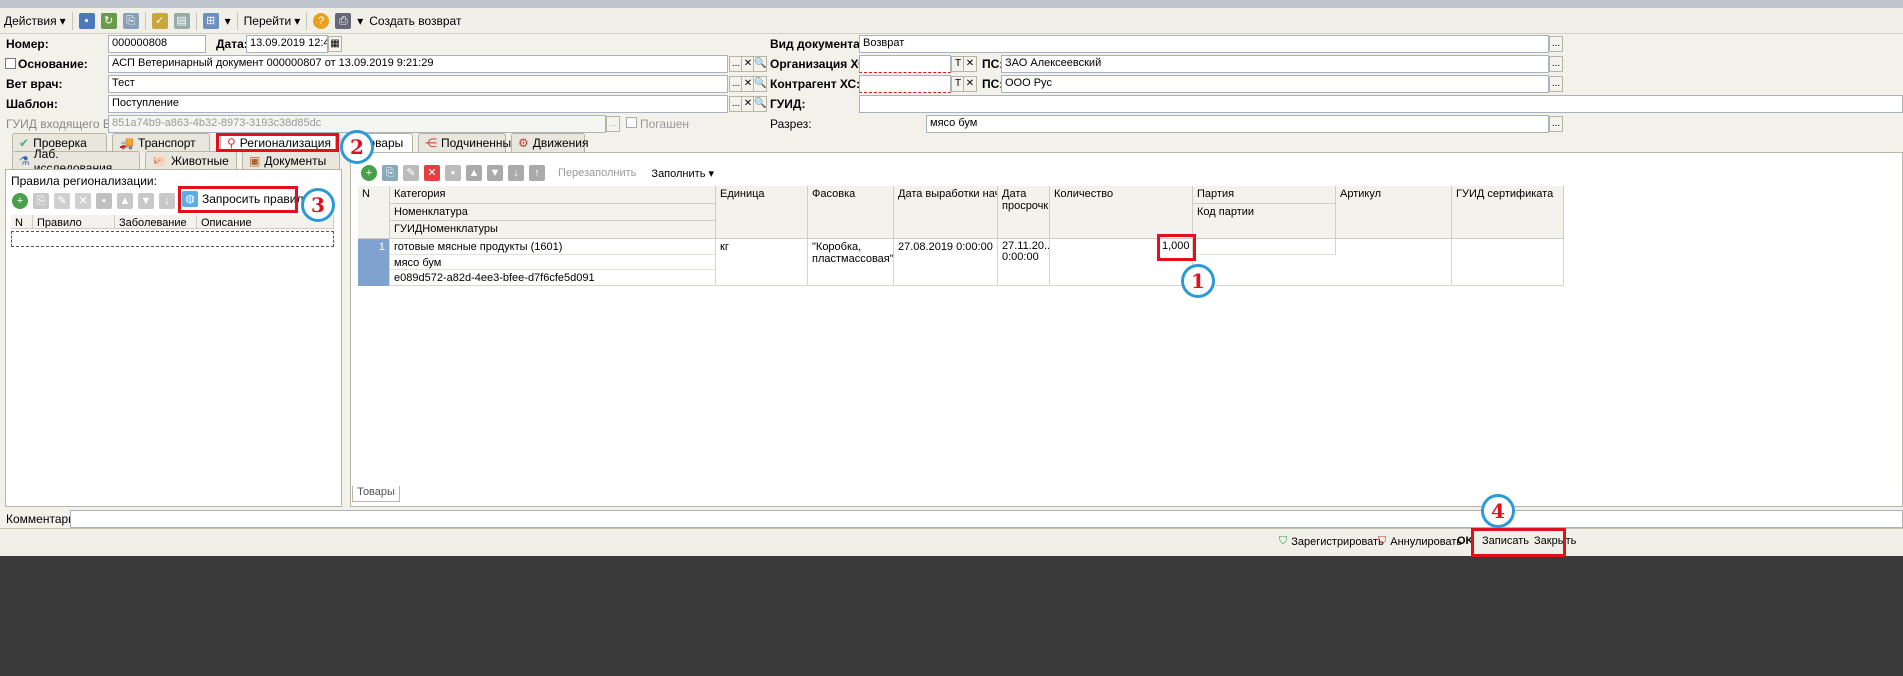  I want to click on print-icon: ⎙, so click(343, 20).